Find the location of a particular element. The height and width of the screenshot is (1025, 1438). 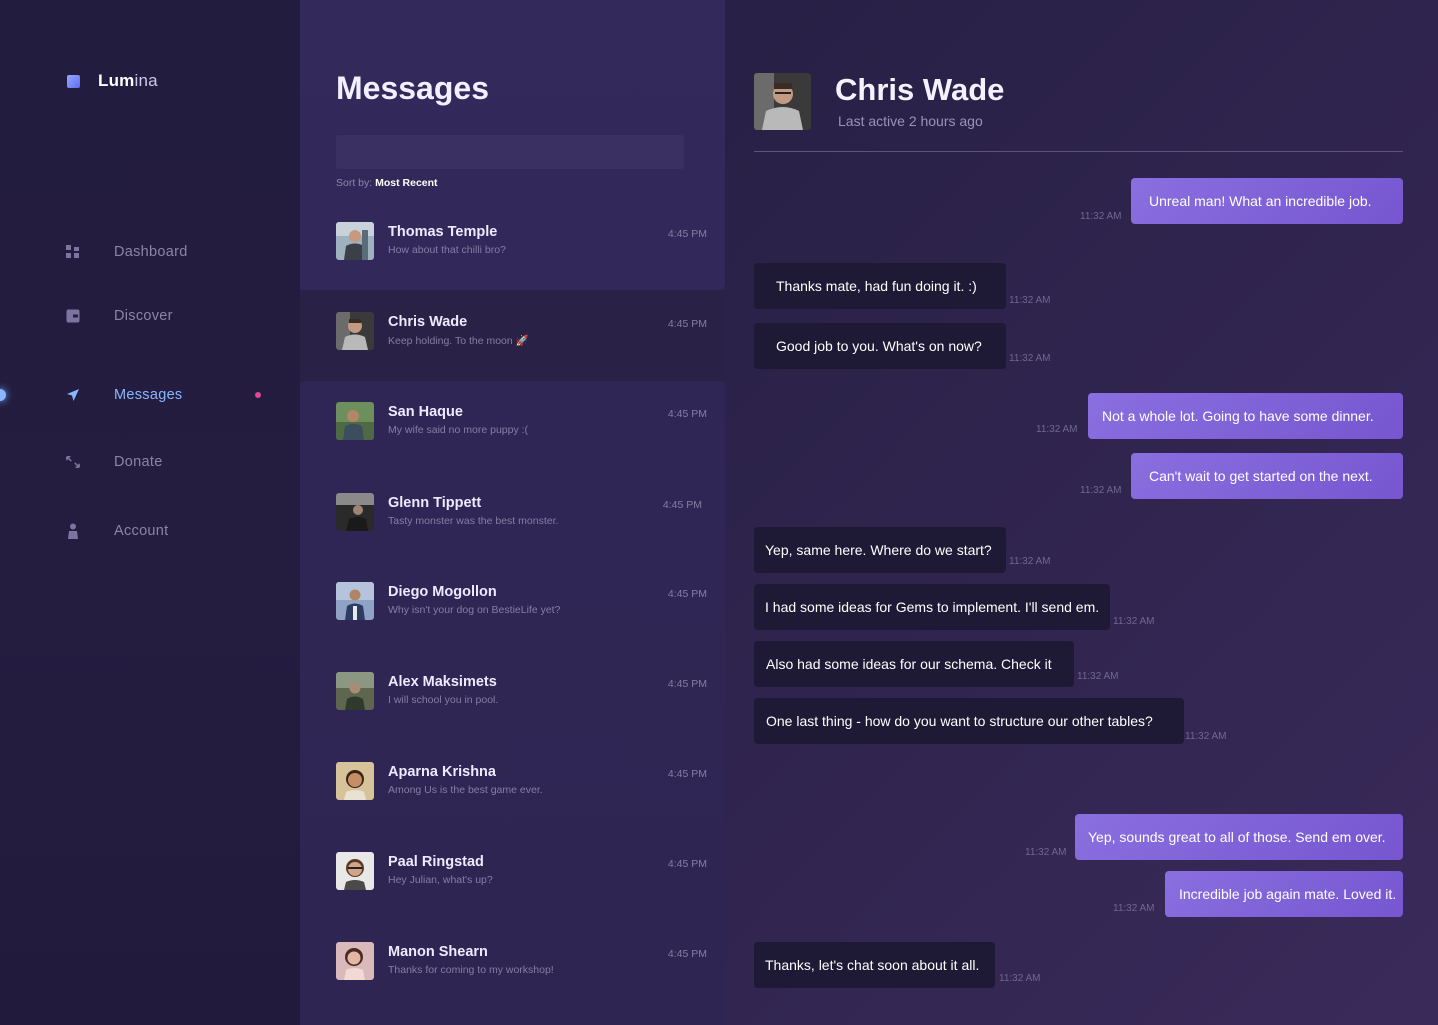

divider is located at coordinates (1078, 151).